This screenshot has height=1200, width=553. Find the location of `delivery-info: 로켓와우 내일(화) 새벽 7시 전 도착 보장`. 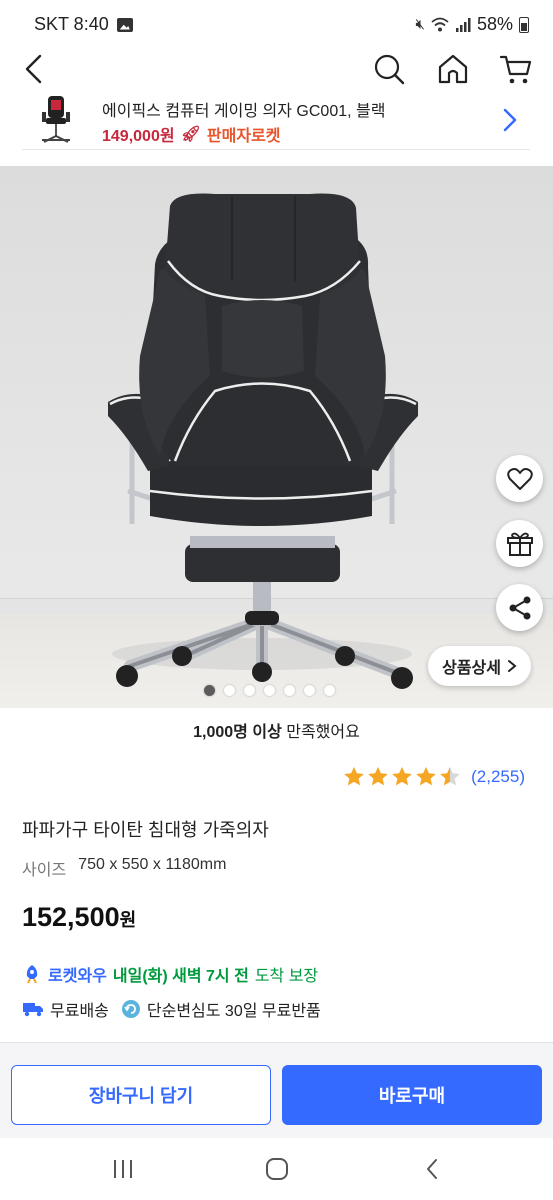

delivery-info: 로켓와우 내일(화) 새벽 7시 전 도착 보장 is located at coordinates (170, 974).